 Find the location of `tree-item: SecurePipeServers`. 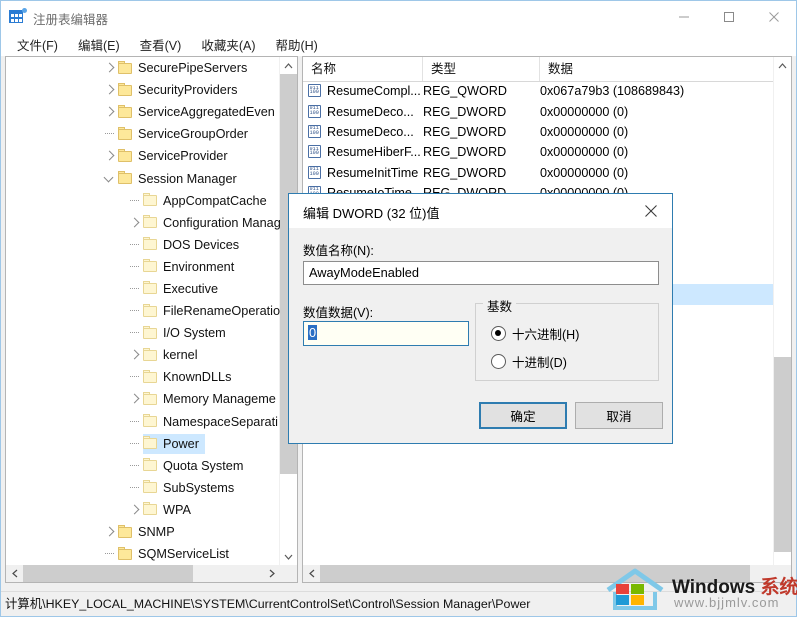

tree-item: SecurePipeServers is located at coordinates (143, 68).